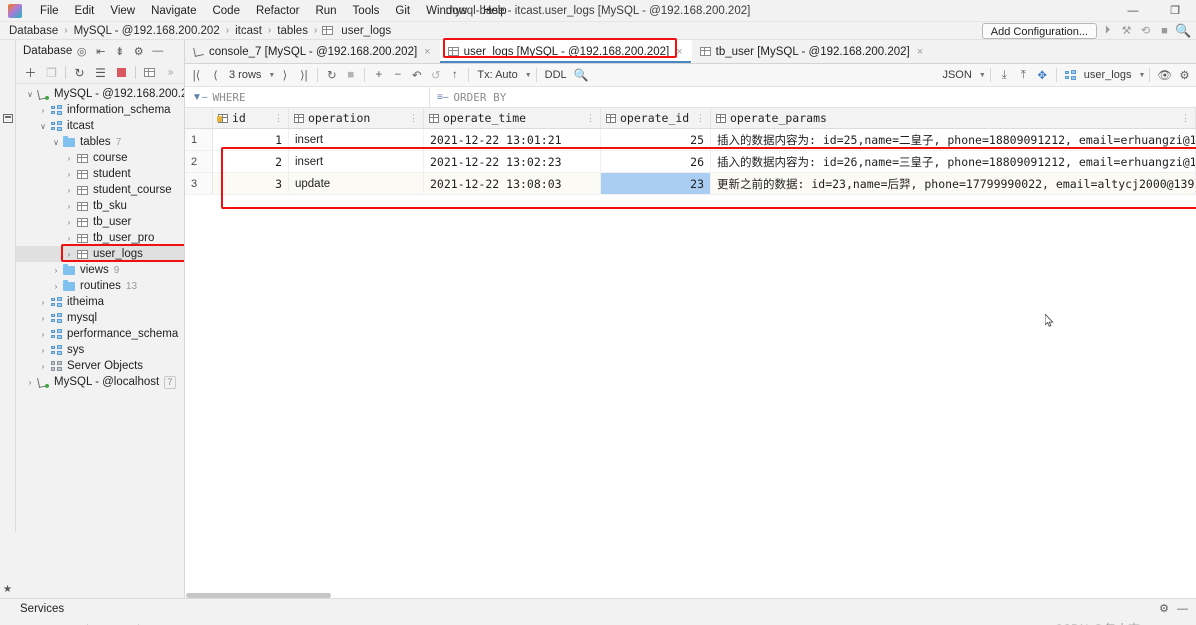 The height and width of the screenshot is (625, 1196). Describe the element at coordinates (100, 254) in the screenshot. I see `tree-node-user-logs: › user_logs` at that location.